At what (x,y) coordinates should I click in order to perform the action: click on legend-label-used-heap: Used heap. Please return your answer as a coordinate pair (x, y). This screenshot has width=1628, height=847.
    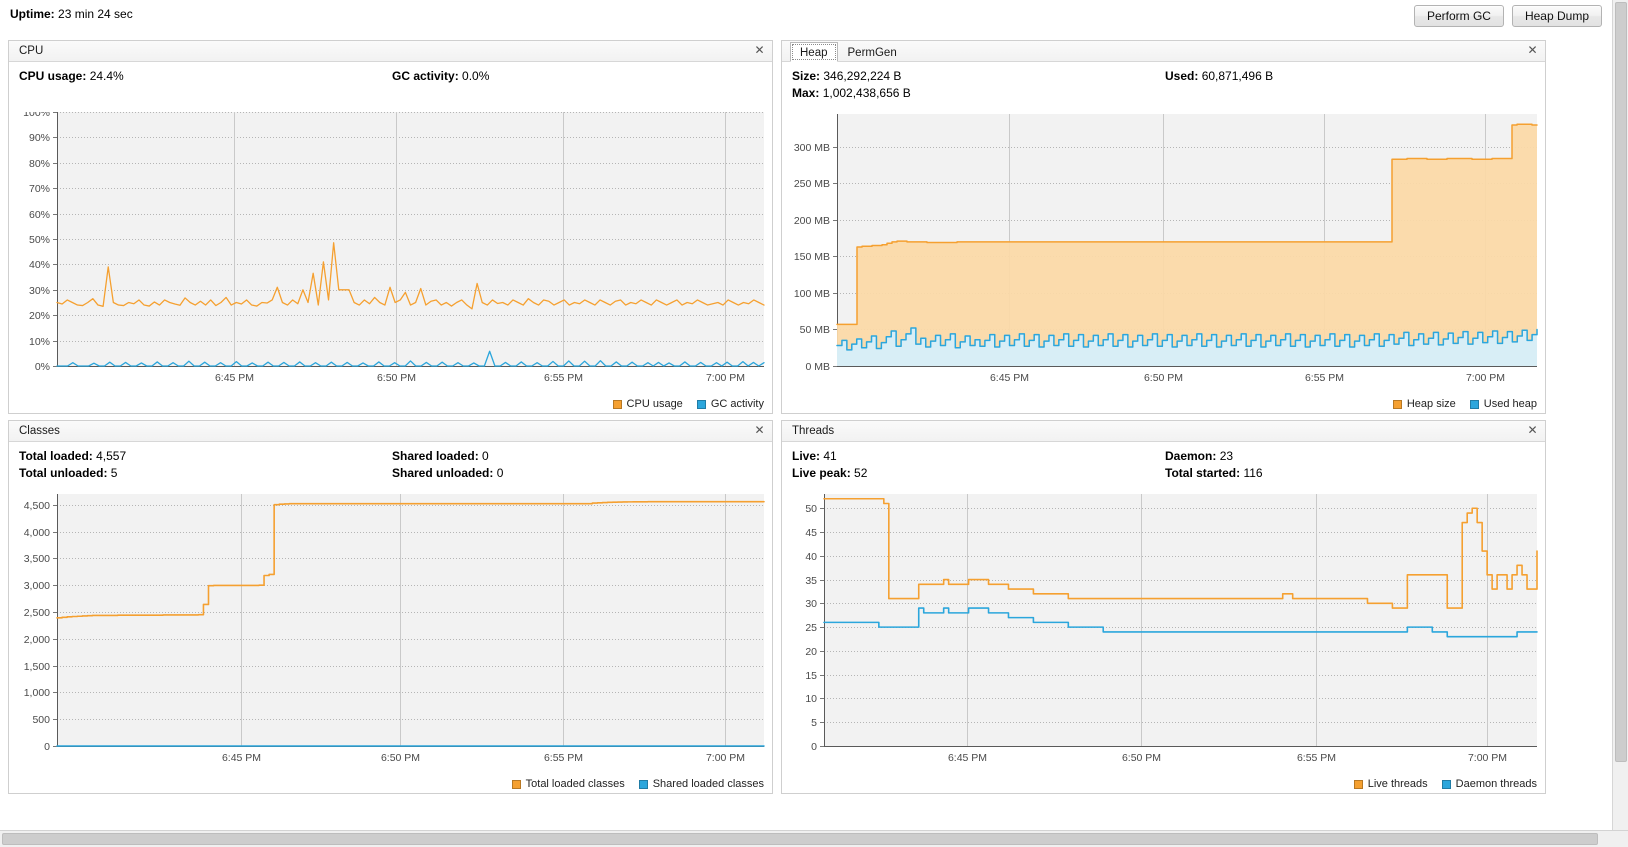
    Looking at the image, I should click on (1510, 404).